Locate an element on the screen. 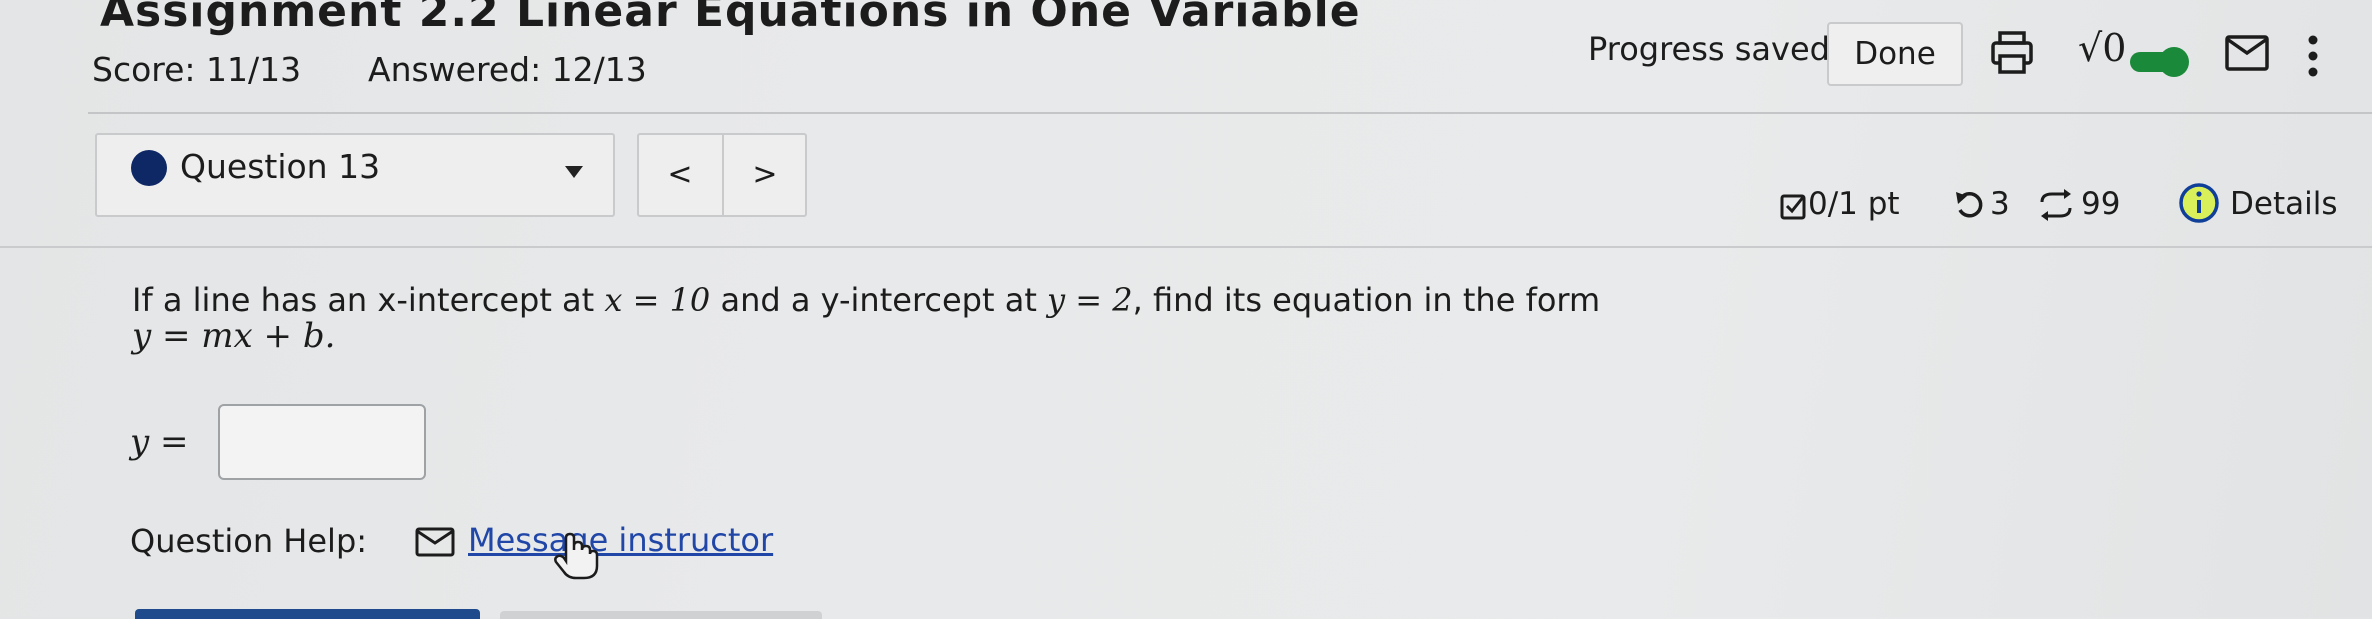  retries-count: 3 is located at coordinates (2000, 204).